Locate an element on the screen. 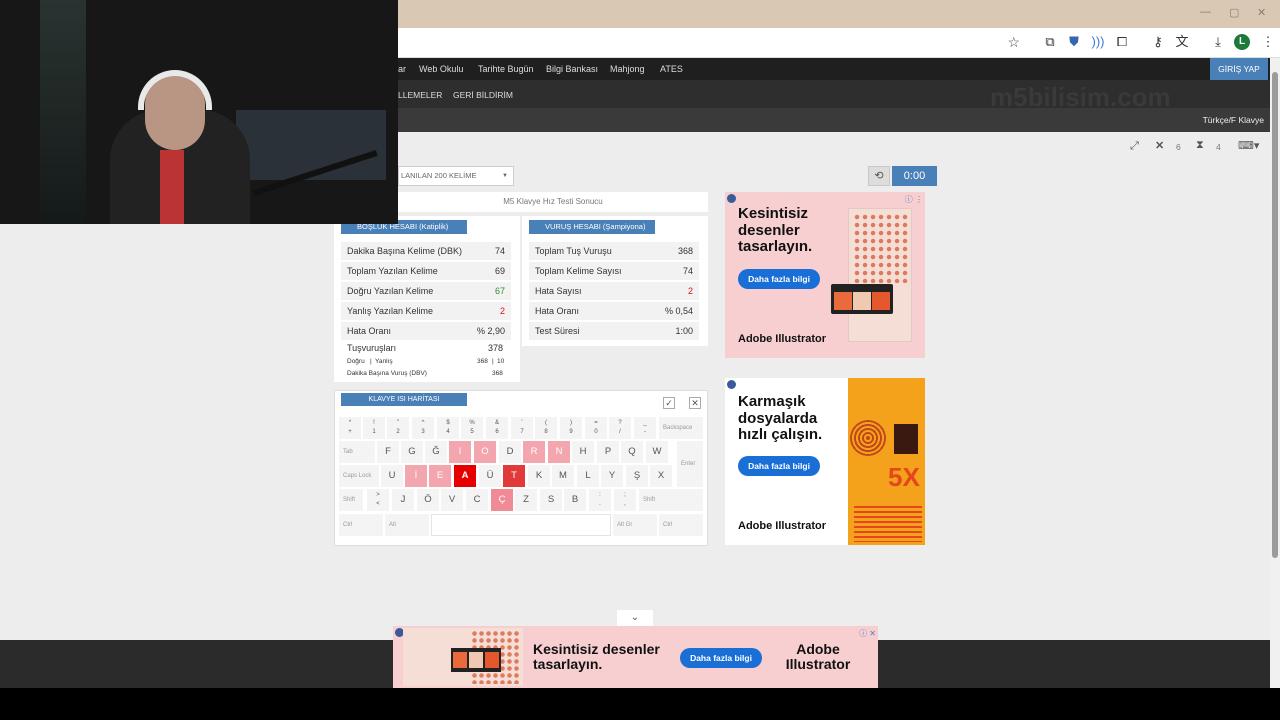  key-backspace: Backspace is located at coordinates (681, 428).